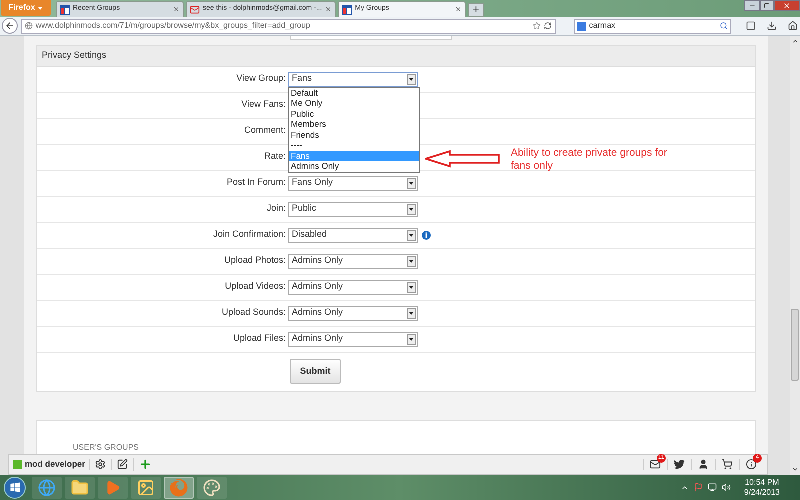 This screenshot has height=500, width=800. I want to click on text-field, so click(371, 38).